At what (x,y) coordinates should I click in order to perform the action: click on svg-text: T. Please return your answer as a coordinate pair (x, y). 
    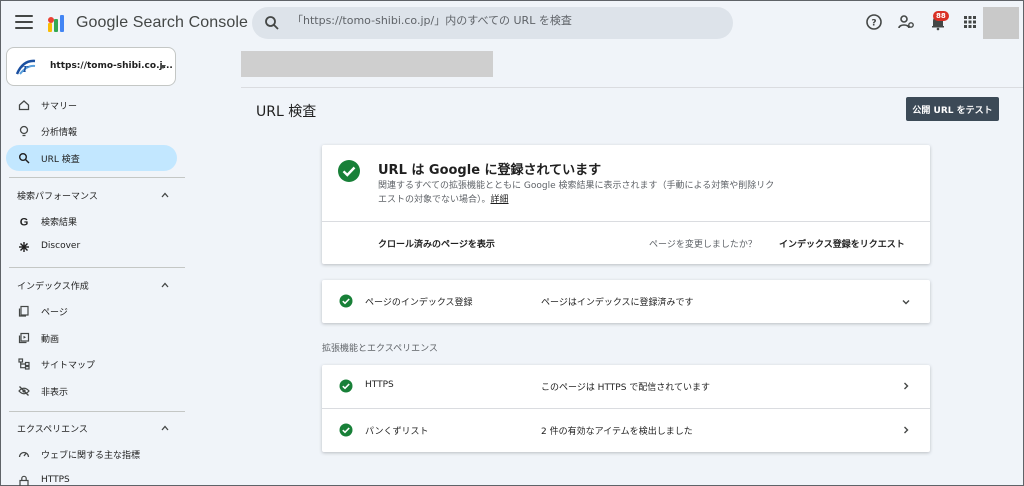
    Looking at the image, I should click on (25, 69).